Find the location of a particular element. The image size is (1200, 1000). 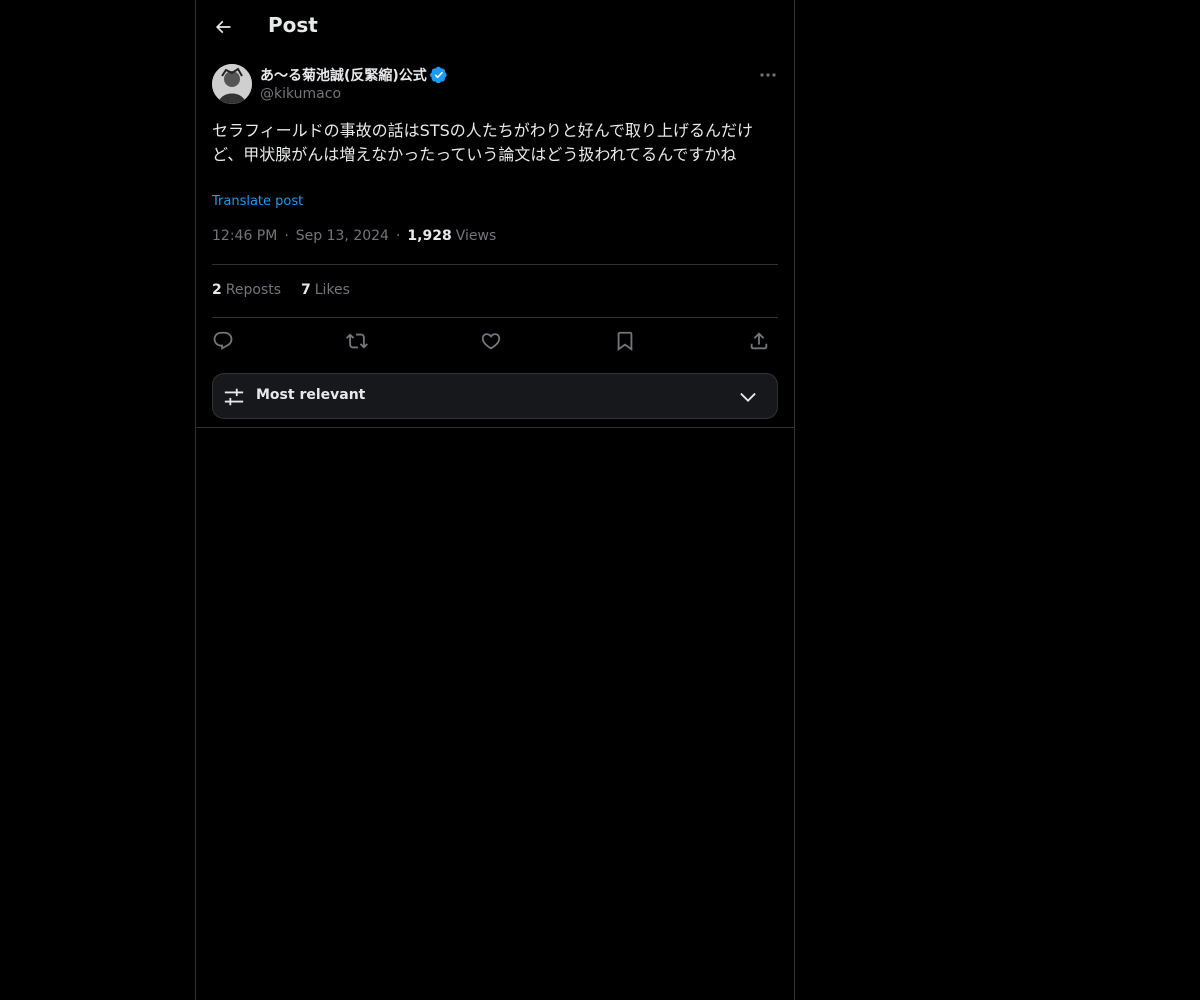

share-button is located at coordinates (759, 341).